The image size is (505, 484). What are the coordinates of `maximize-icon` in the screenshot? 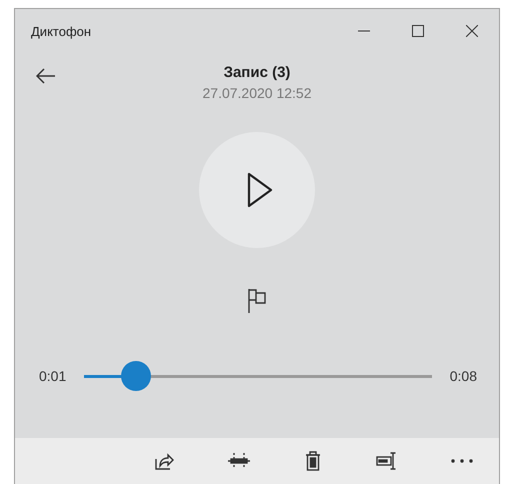 It's located at (418, 31).